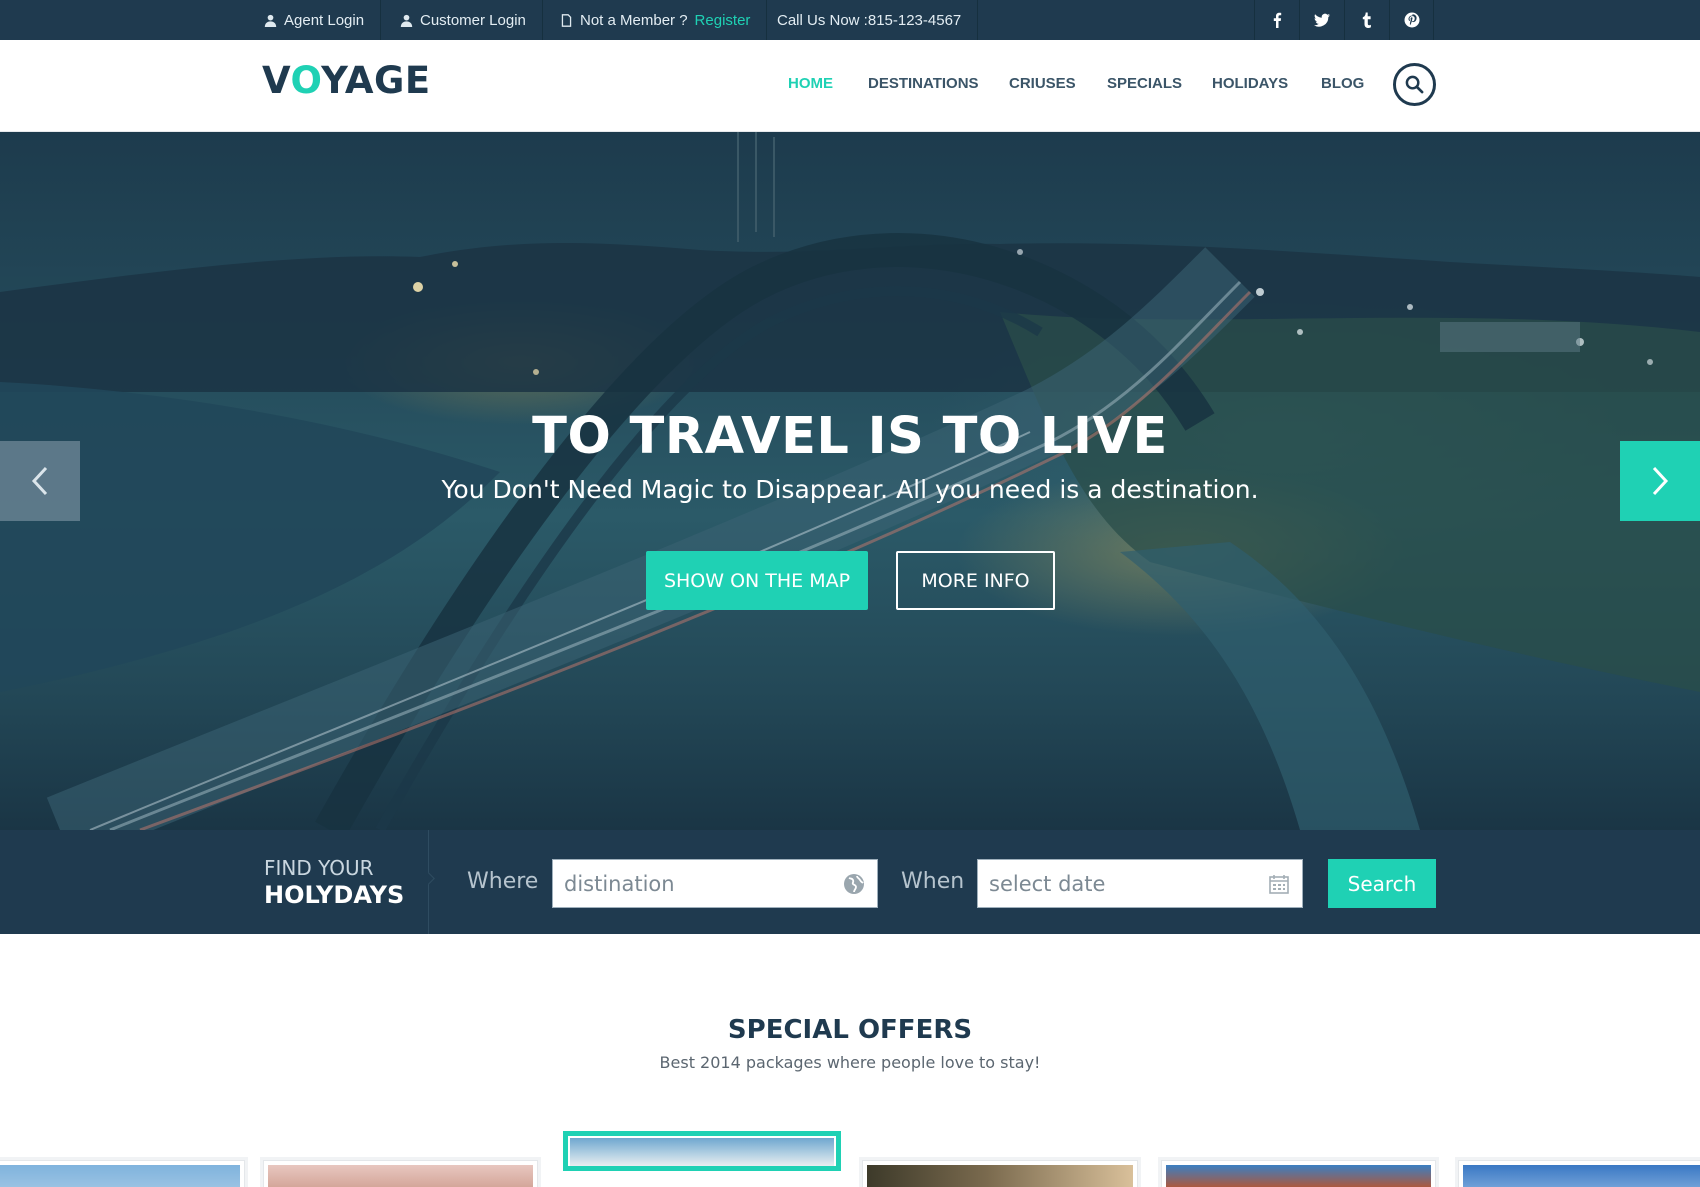 The image size is (1700, 1187). What do you see at coordinates (428, 878) in the screenshot?
I see `divider-notch` at bounding box center [428, 878].